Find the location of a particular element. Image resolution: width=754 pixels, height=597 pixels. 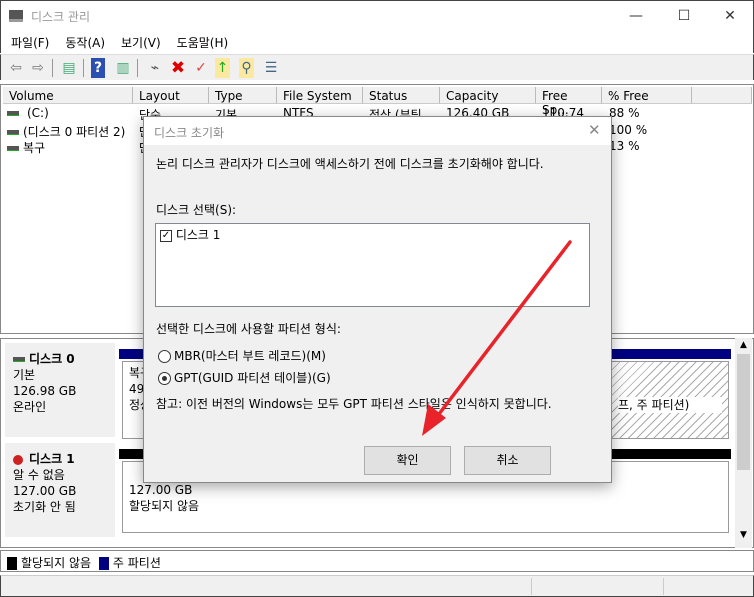

annotation-arrow is located at coordinates (497, 338).